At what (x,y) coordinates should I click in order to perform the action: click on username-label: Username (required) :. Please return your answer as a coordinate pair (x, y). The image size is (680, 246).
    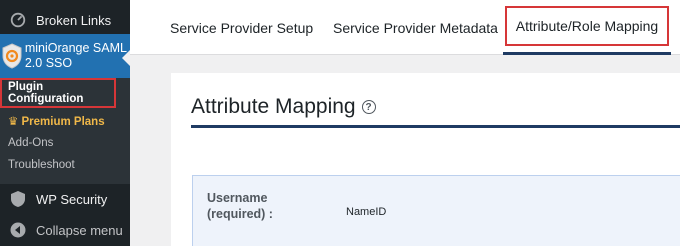
    Looking at the image, I should click on (240, 206).